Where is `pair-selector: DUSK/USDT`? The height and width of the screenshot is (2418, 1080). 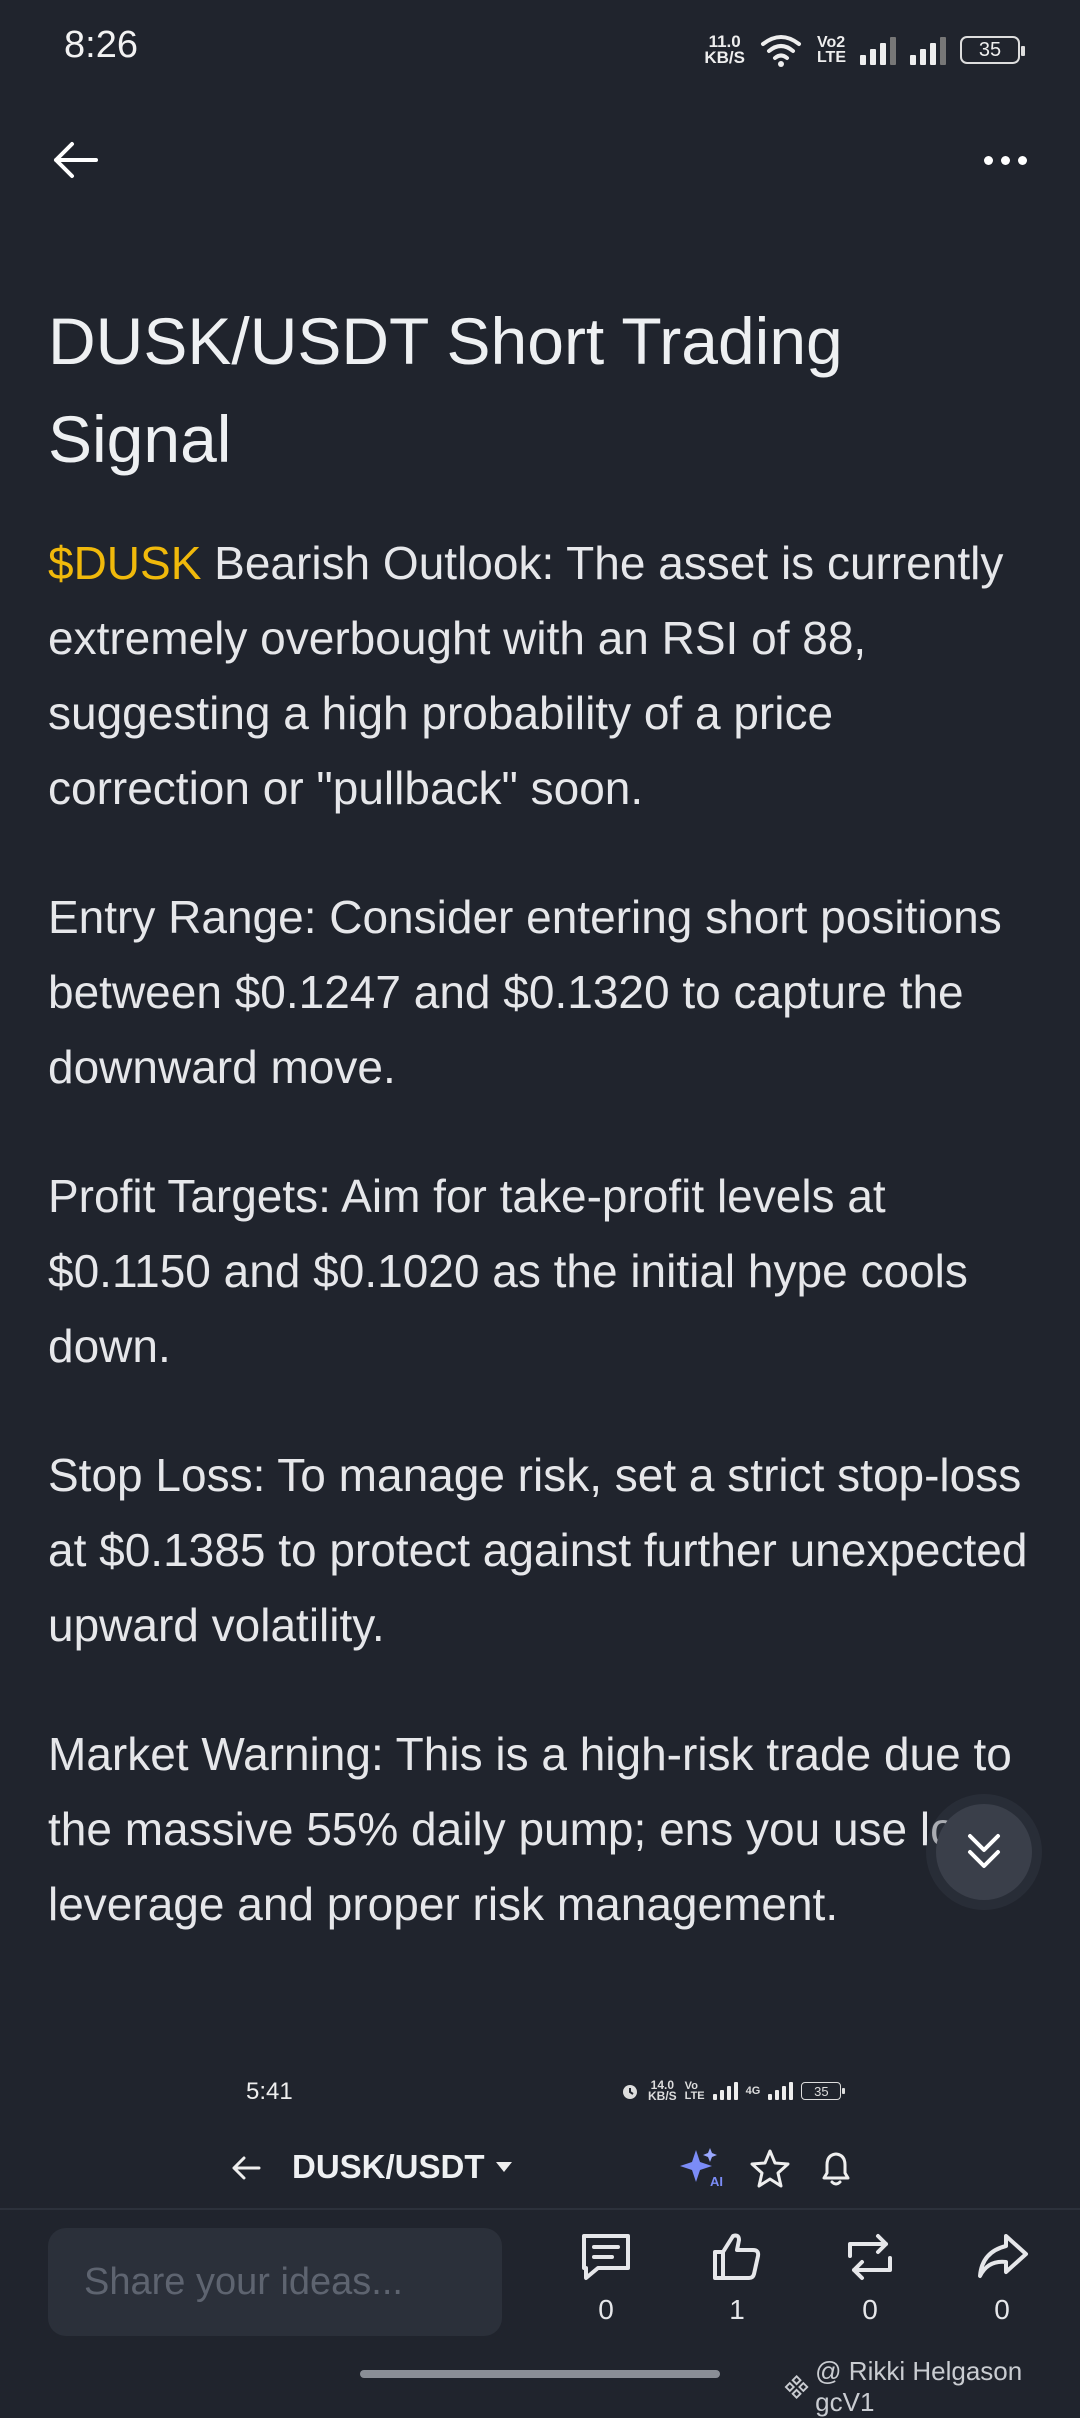 pair-selector: DUSK/USDT is located at coordinates (402, 2167).